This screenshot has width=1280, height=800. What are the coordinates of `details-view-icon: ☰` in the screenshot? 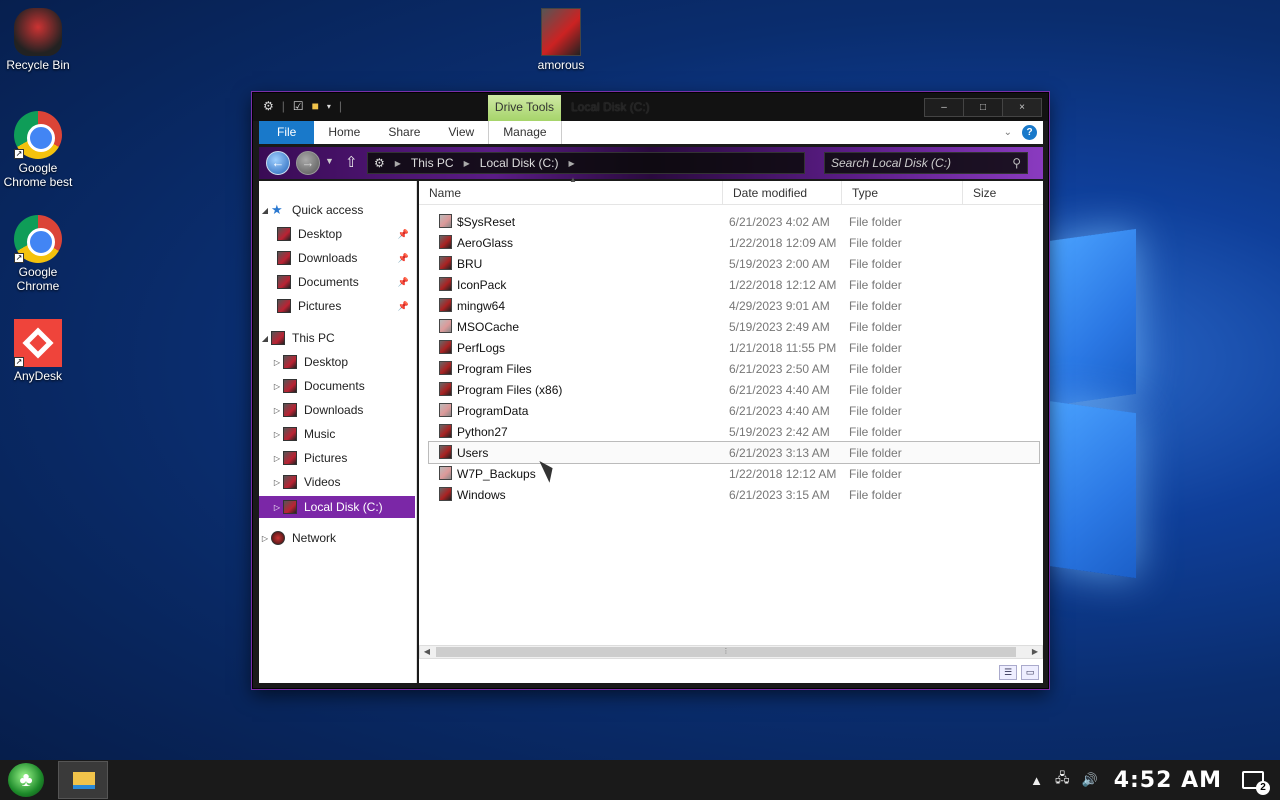 It's located at (1008, 672).